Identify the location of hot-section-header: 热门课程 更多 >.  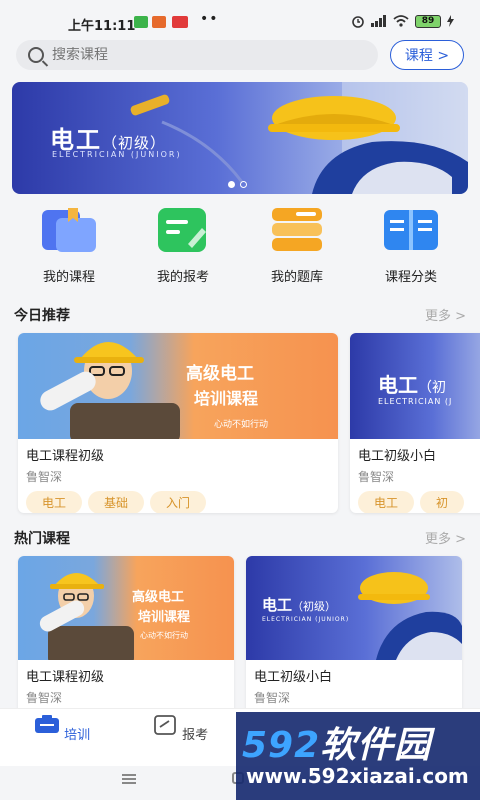
(240, 541).